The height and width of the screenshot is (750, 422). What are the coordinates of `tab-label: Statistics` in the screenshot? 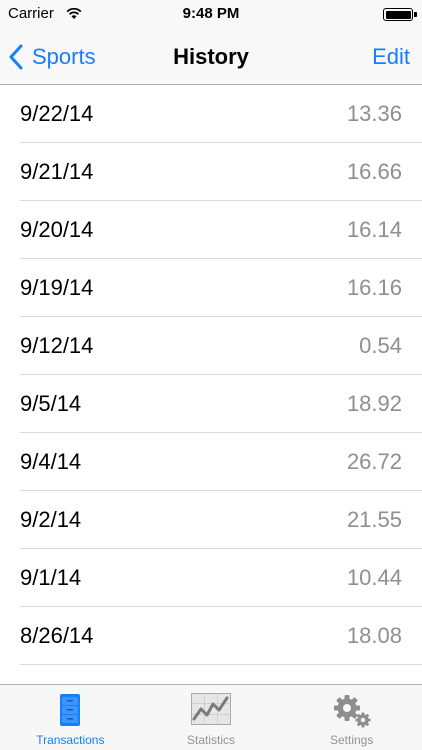 It's located at (211, 740).